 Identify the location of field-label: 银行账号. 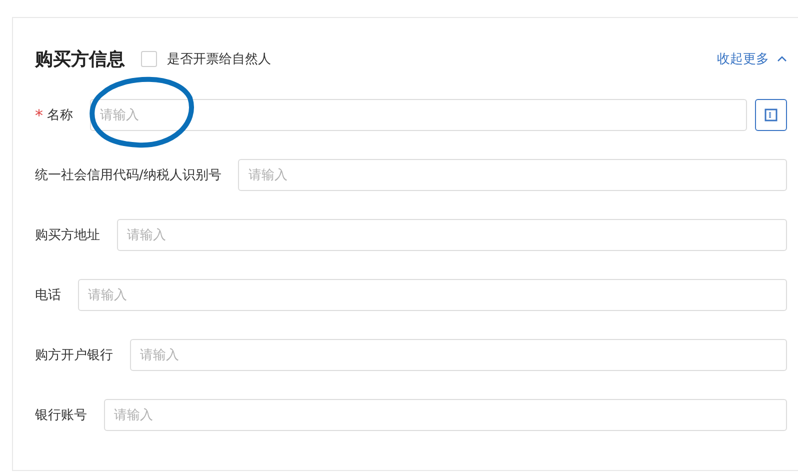
(61, 415).